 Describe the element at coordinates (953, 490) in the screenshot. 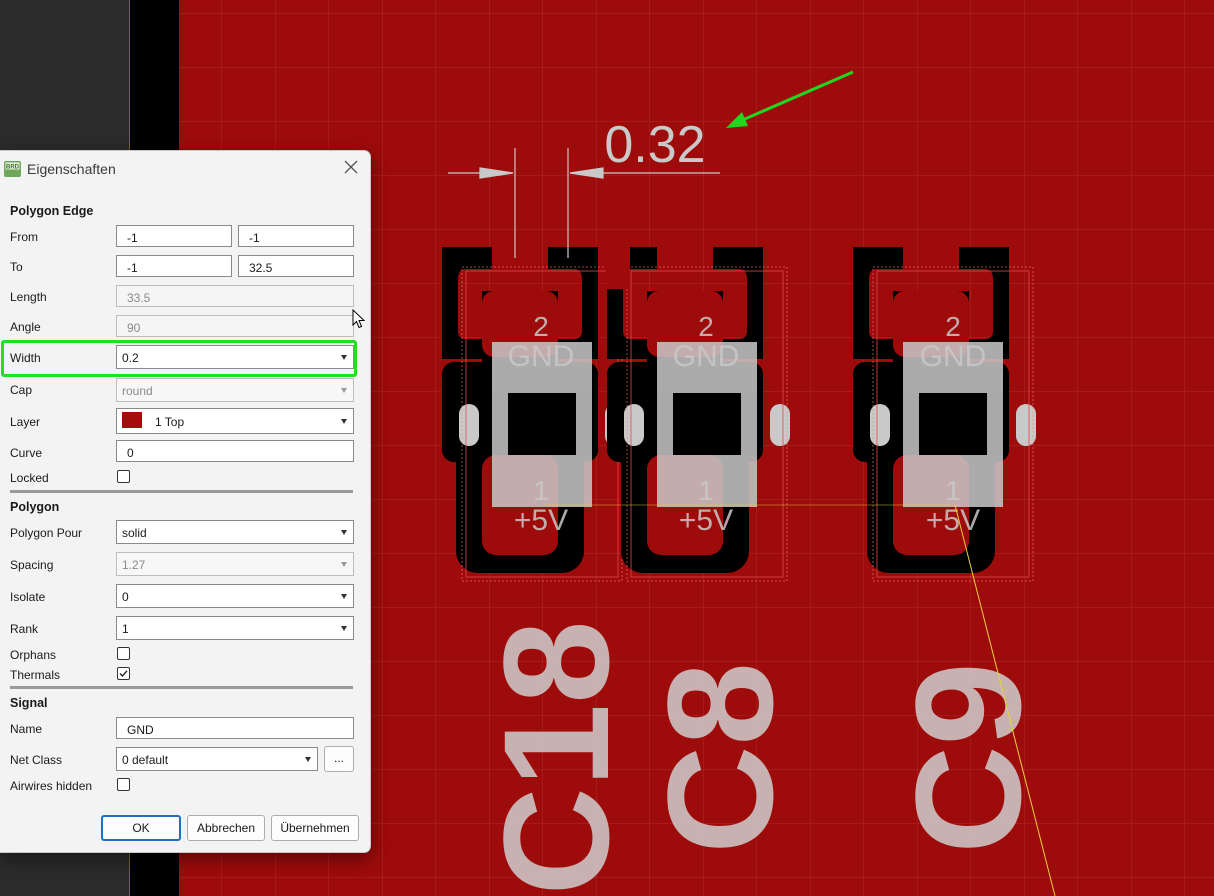

I see `pad-number-c9-bottom: 1` at that location.